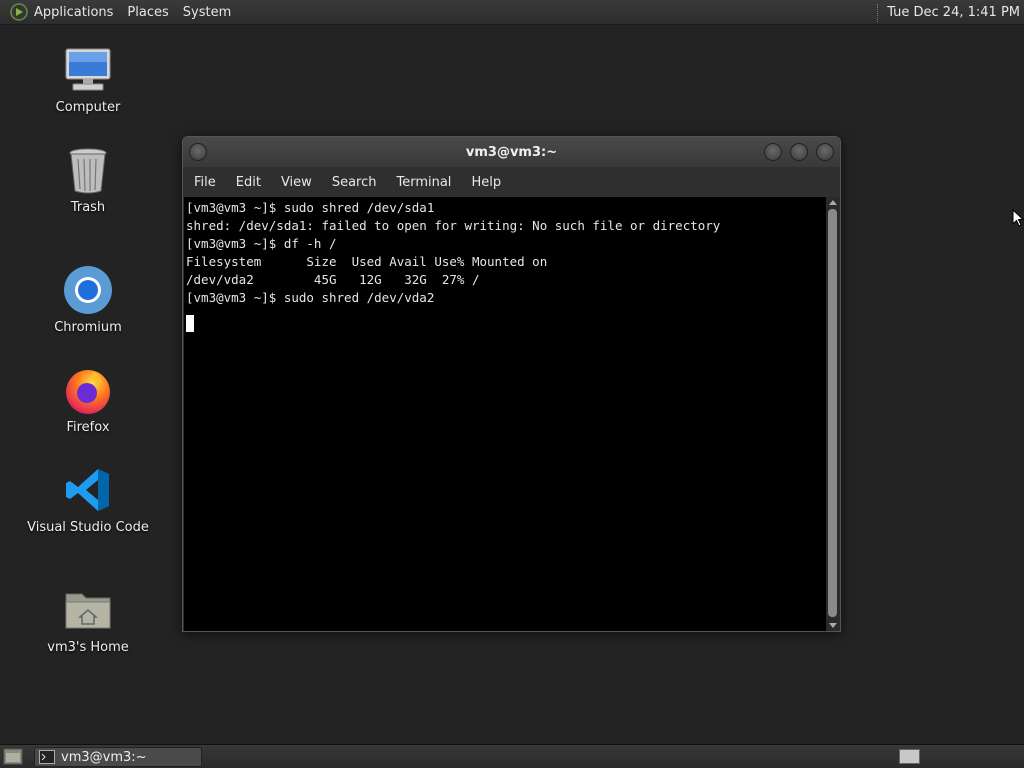 The width and height of the screenshot is (1024, 768). What do you see at coordinates (88, 427) in the screenshot?
I see `desktop-icon-label: Firefox` at bounding box center [88, 427].